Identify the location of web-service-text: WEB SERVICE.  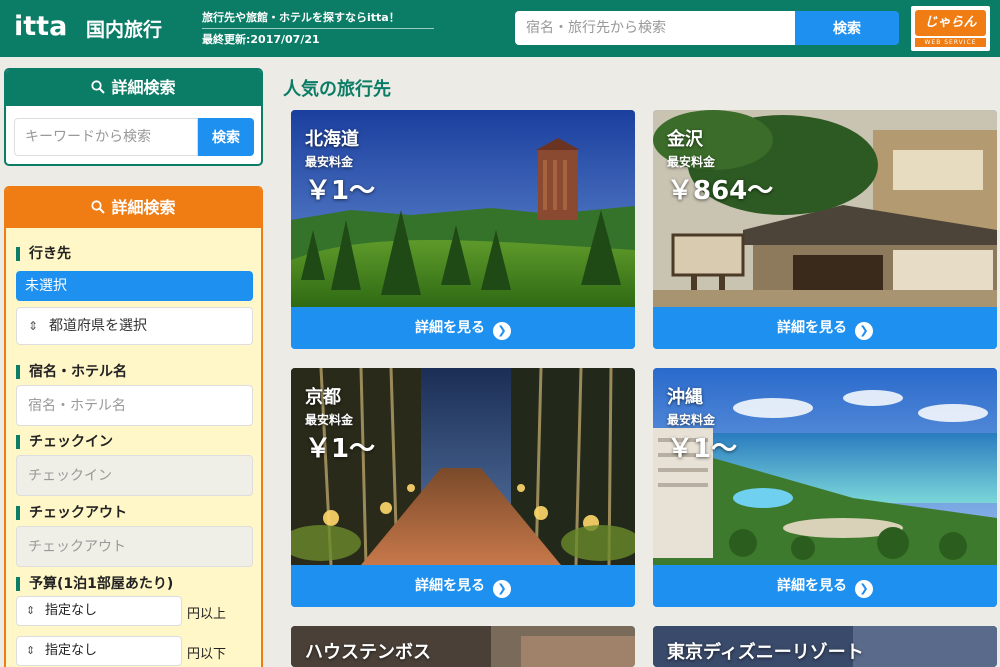
(950, 42).